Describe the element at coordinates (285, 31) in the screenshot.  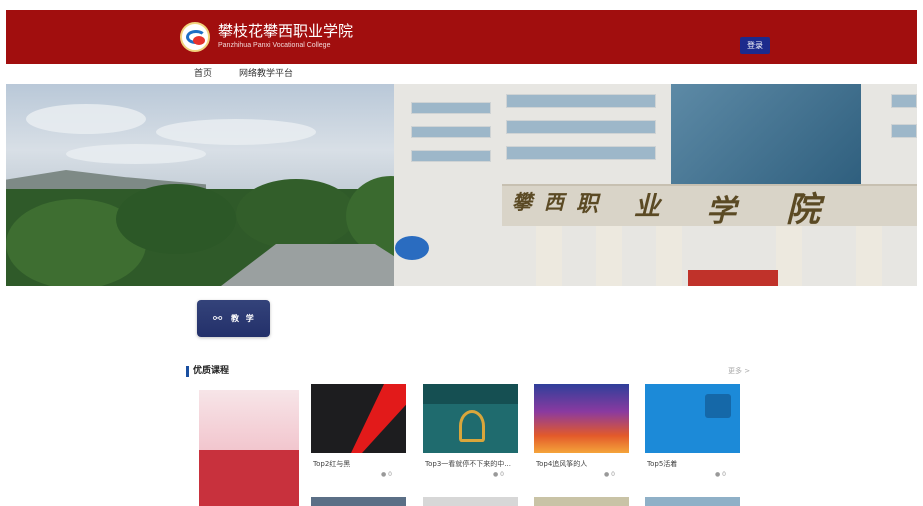
I see `school-name: 攀枝花攀西职业学院` at that location.